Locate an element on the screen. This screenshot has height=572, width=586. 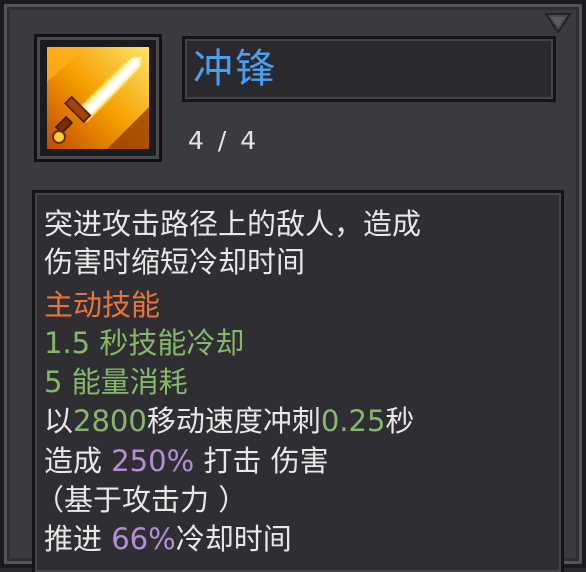
damage-value: 250% is located at coordinates (153, 461).